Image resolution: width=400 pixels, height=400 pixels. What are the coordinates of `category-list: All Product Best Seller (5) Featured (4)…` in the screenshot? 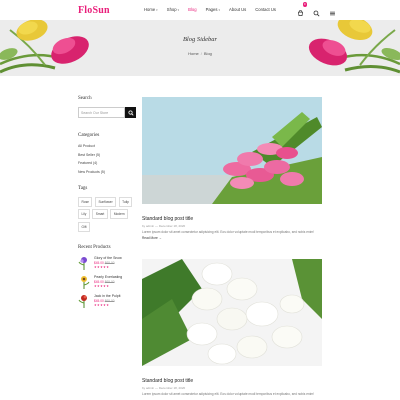 It's located at (107, 159).